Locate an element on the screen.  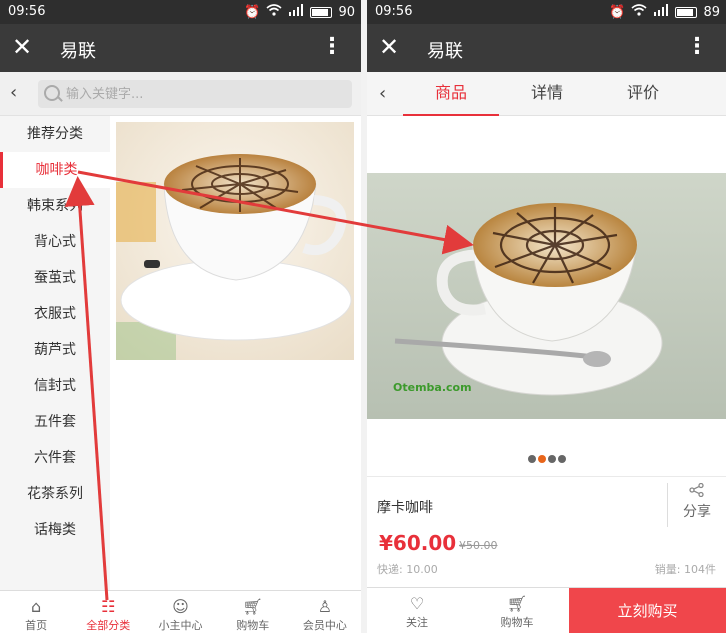
nav-cart-label: 购物车 is located at coordinates (253, 625).